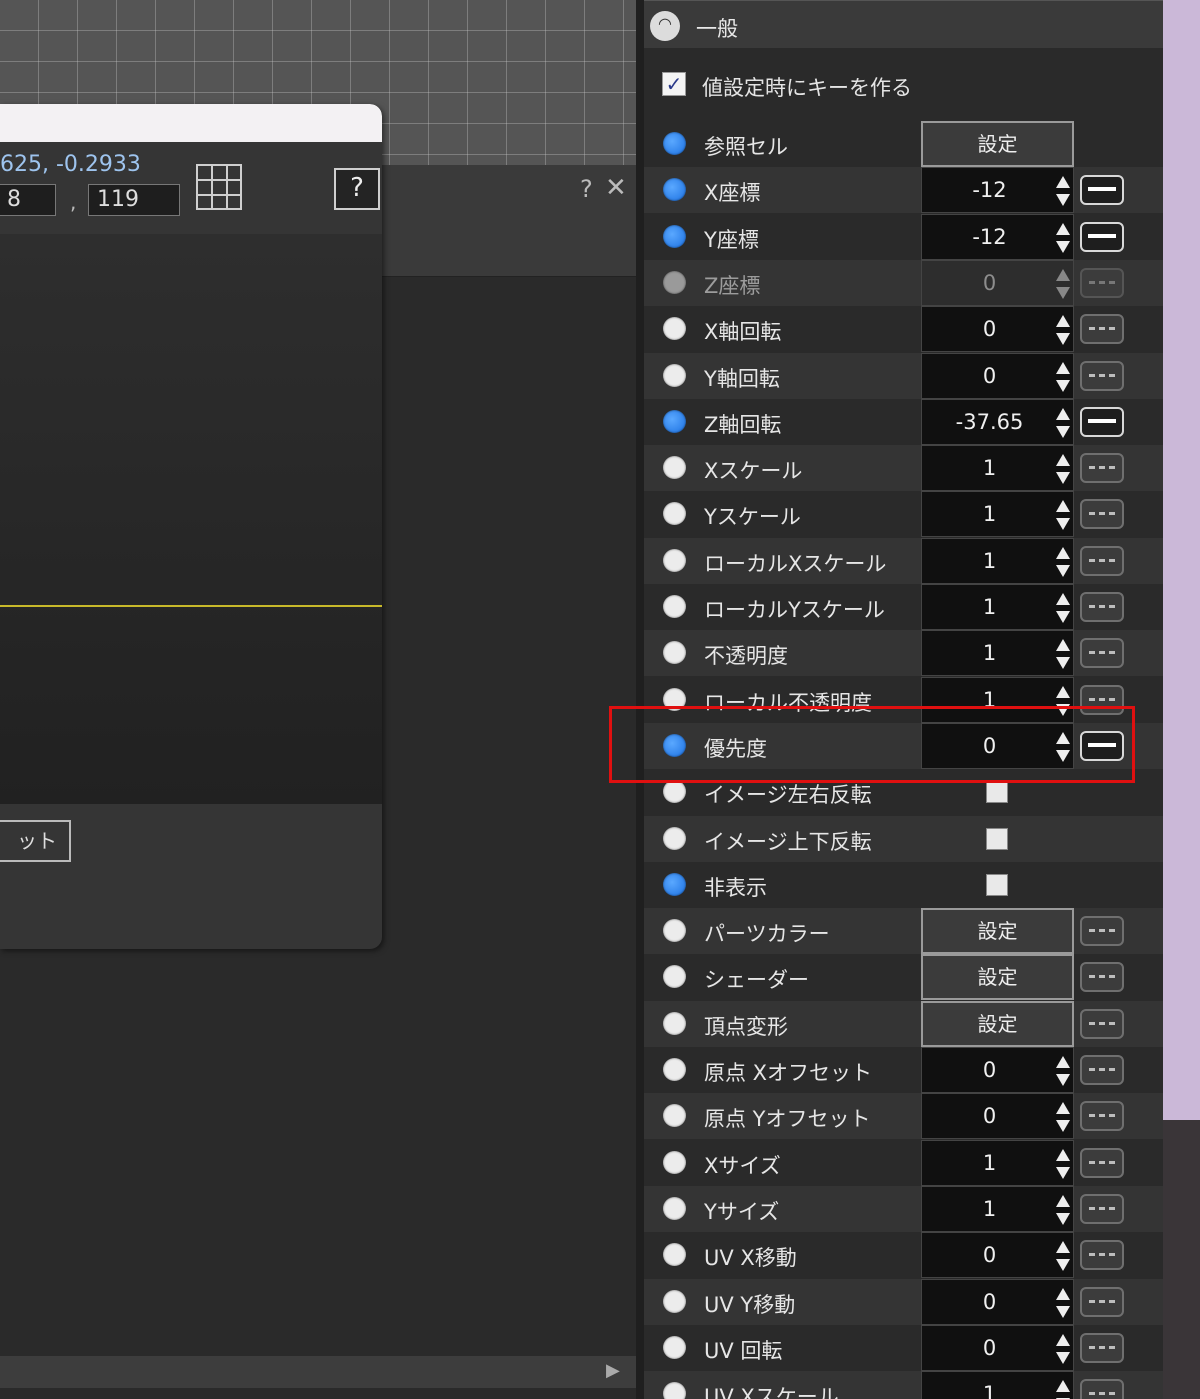 This screenshot has height=1399, width=1200. I want to click on reset-button: ット, so click(35, 841).